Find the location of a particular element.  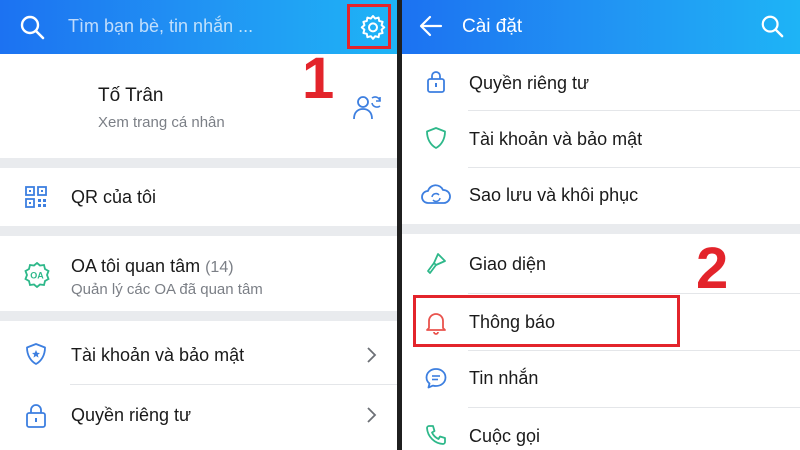

account-security-row: Tài khoản và bảo mật is located at coordinates (198, 352).